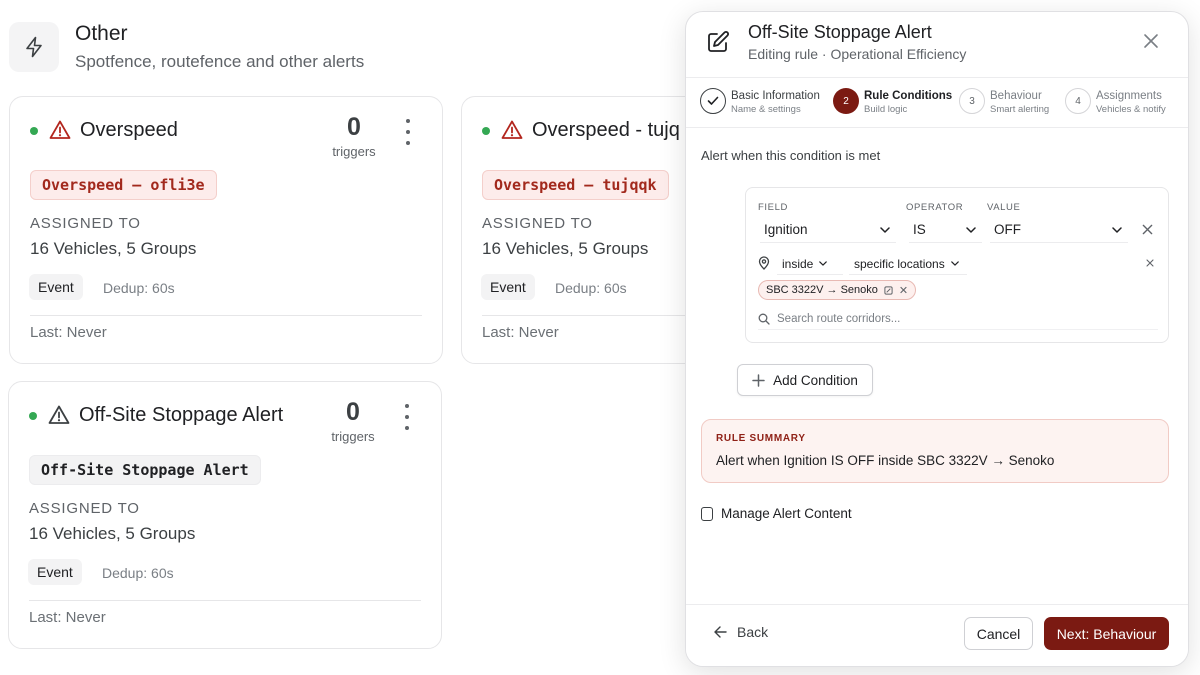 The image size is (1200, 675). Describe the element at coordinates (775, 96) in the screenshot. I see `step-label: Basic Information` at that location.